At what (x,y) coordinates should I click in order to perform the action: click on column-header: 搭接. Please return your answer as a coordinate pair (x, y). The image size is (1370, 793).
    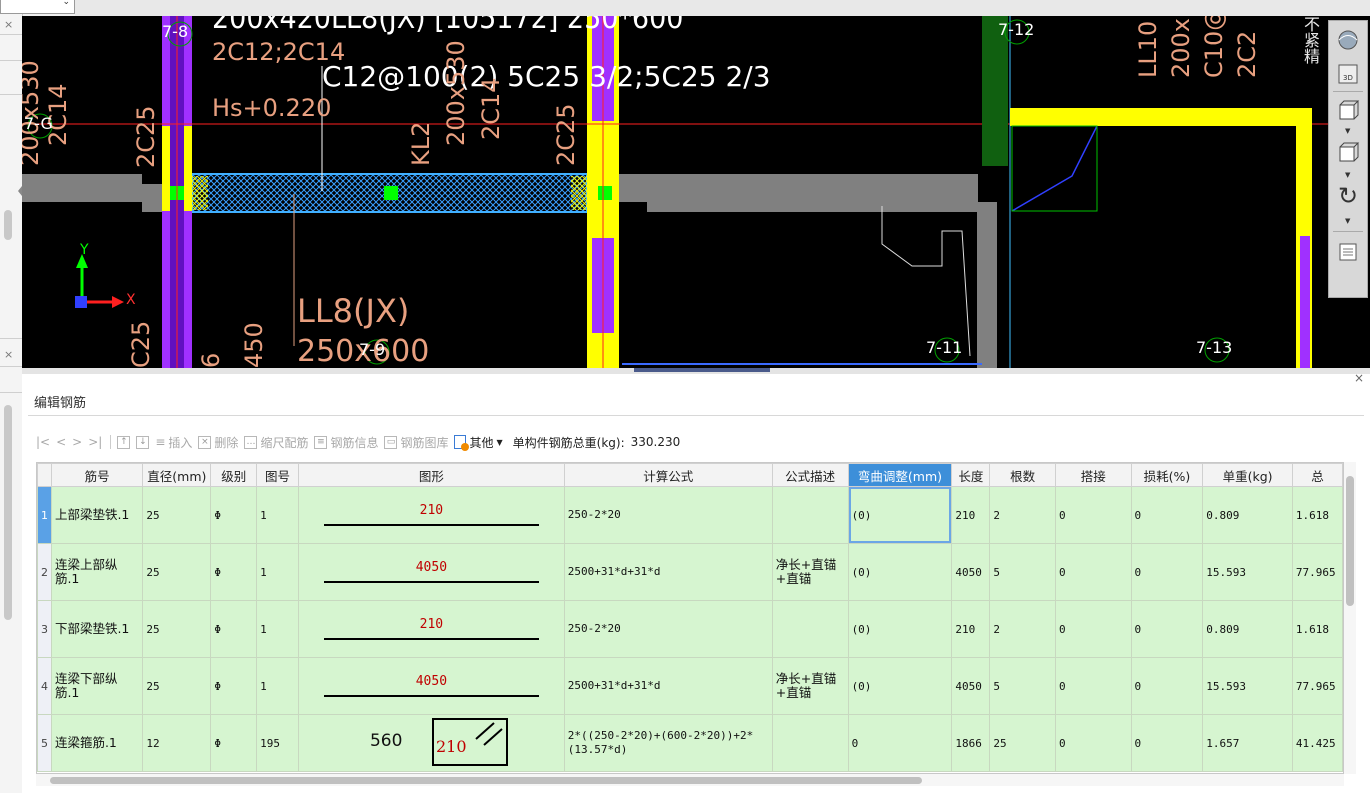
    Looking at the image, I should click on (1093, 475).